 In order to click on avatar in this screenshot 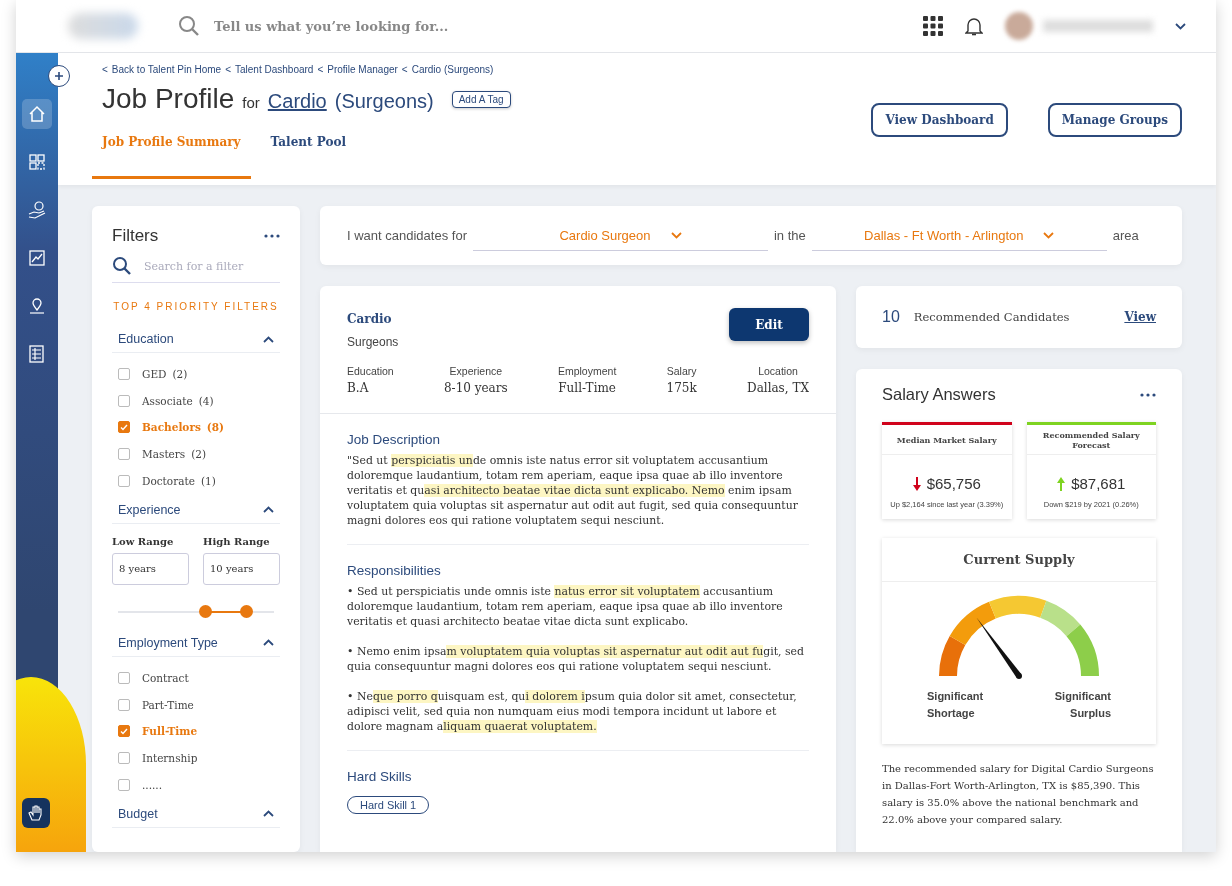, I will do `click(1019, 26)`.